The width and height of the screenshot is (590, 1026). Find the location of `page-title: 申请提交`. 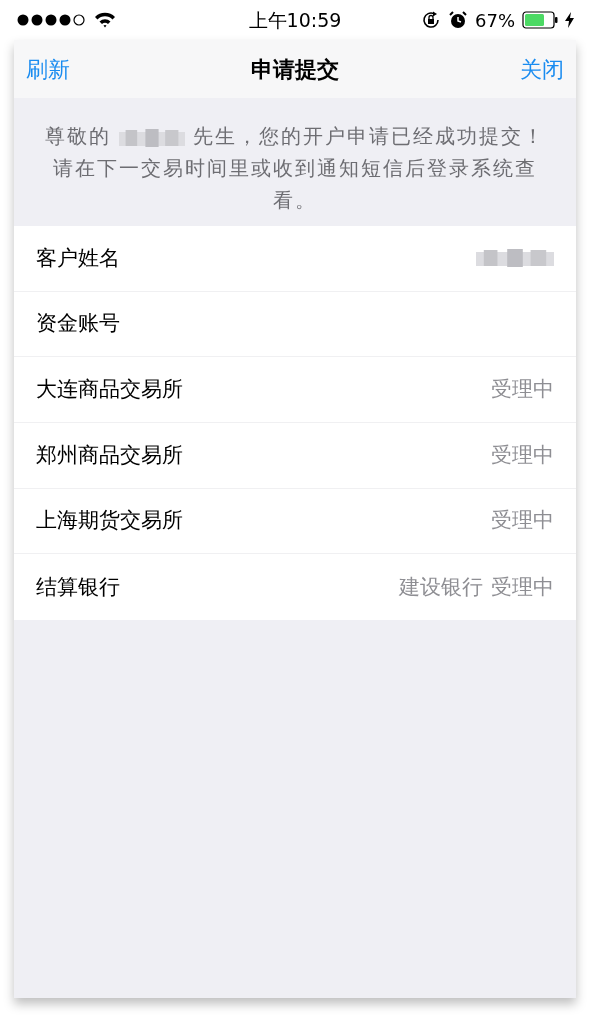

page-title: 申请提交 is located at coordinates (295, 69).